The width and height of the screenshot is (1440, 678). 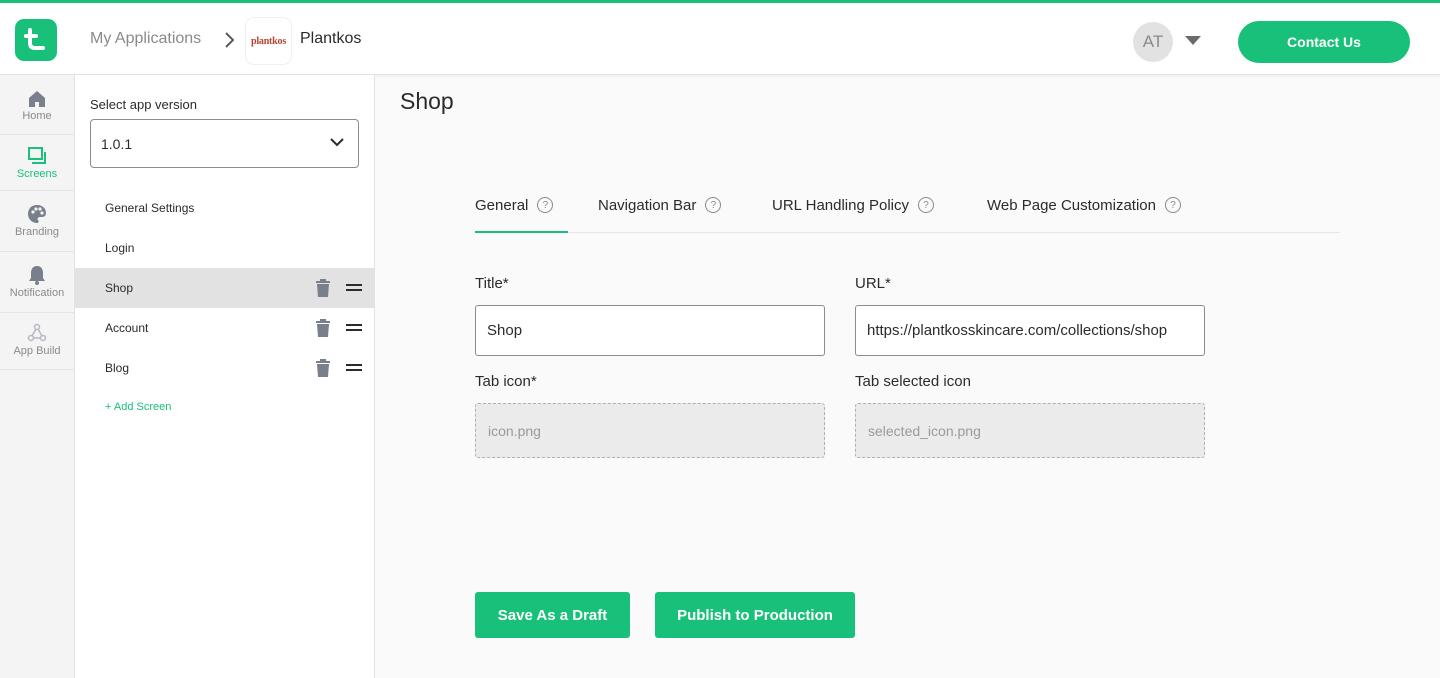 What do you see at coordinates (37, 275) in the screenshot?
I see `bell-icon` at bounding box center [37, 275].